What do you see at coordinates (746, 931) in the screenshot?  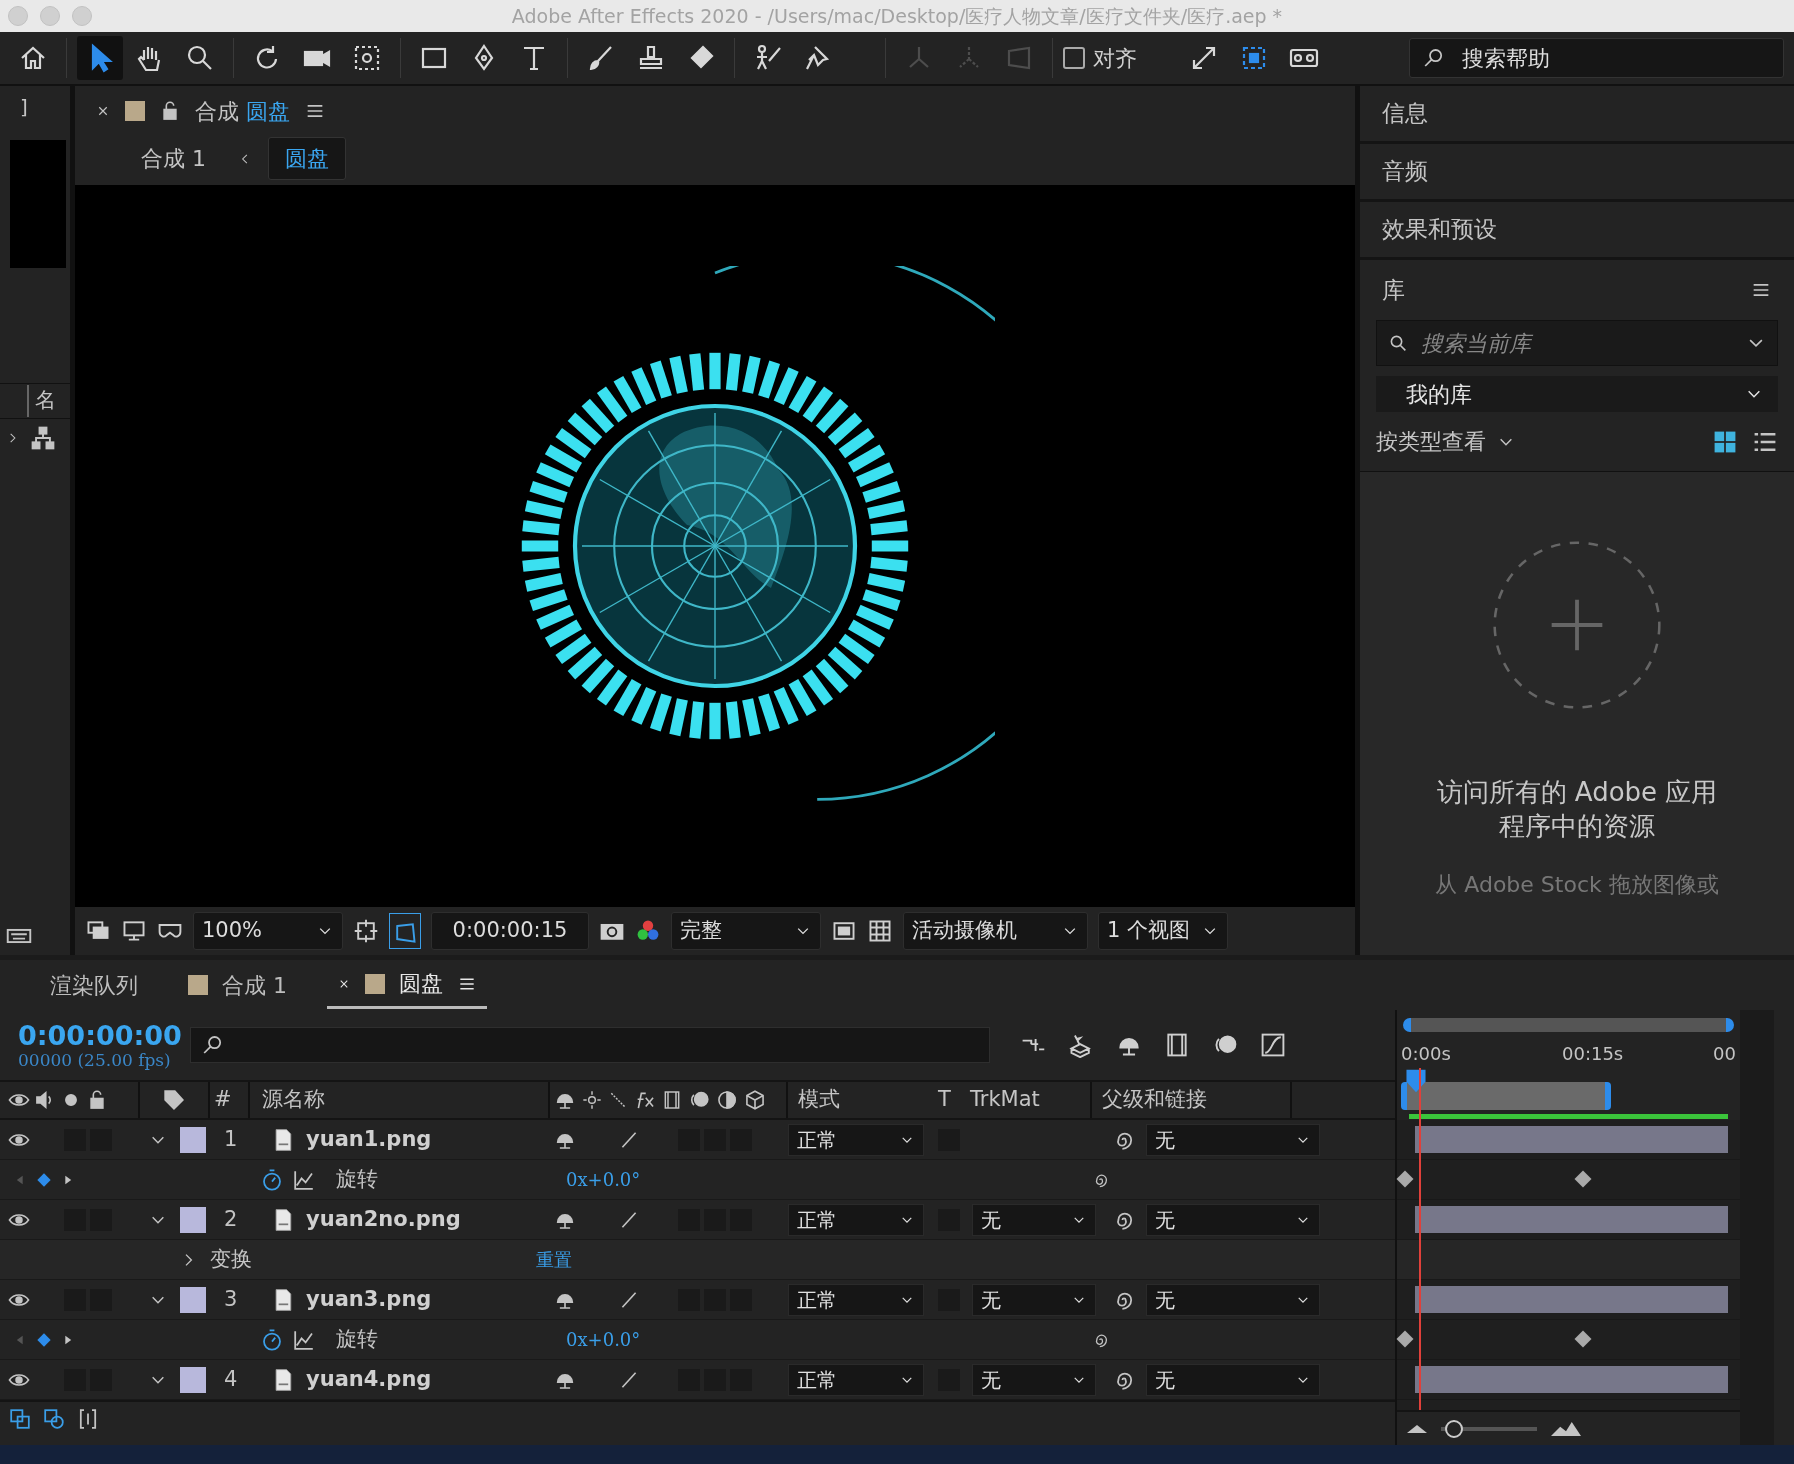 I see `resolution-dropdown: 完整` at bounding box center [746, 931].